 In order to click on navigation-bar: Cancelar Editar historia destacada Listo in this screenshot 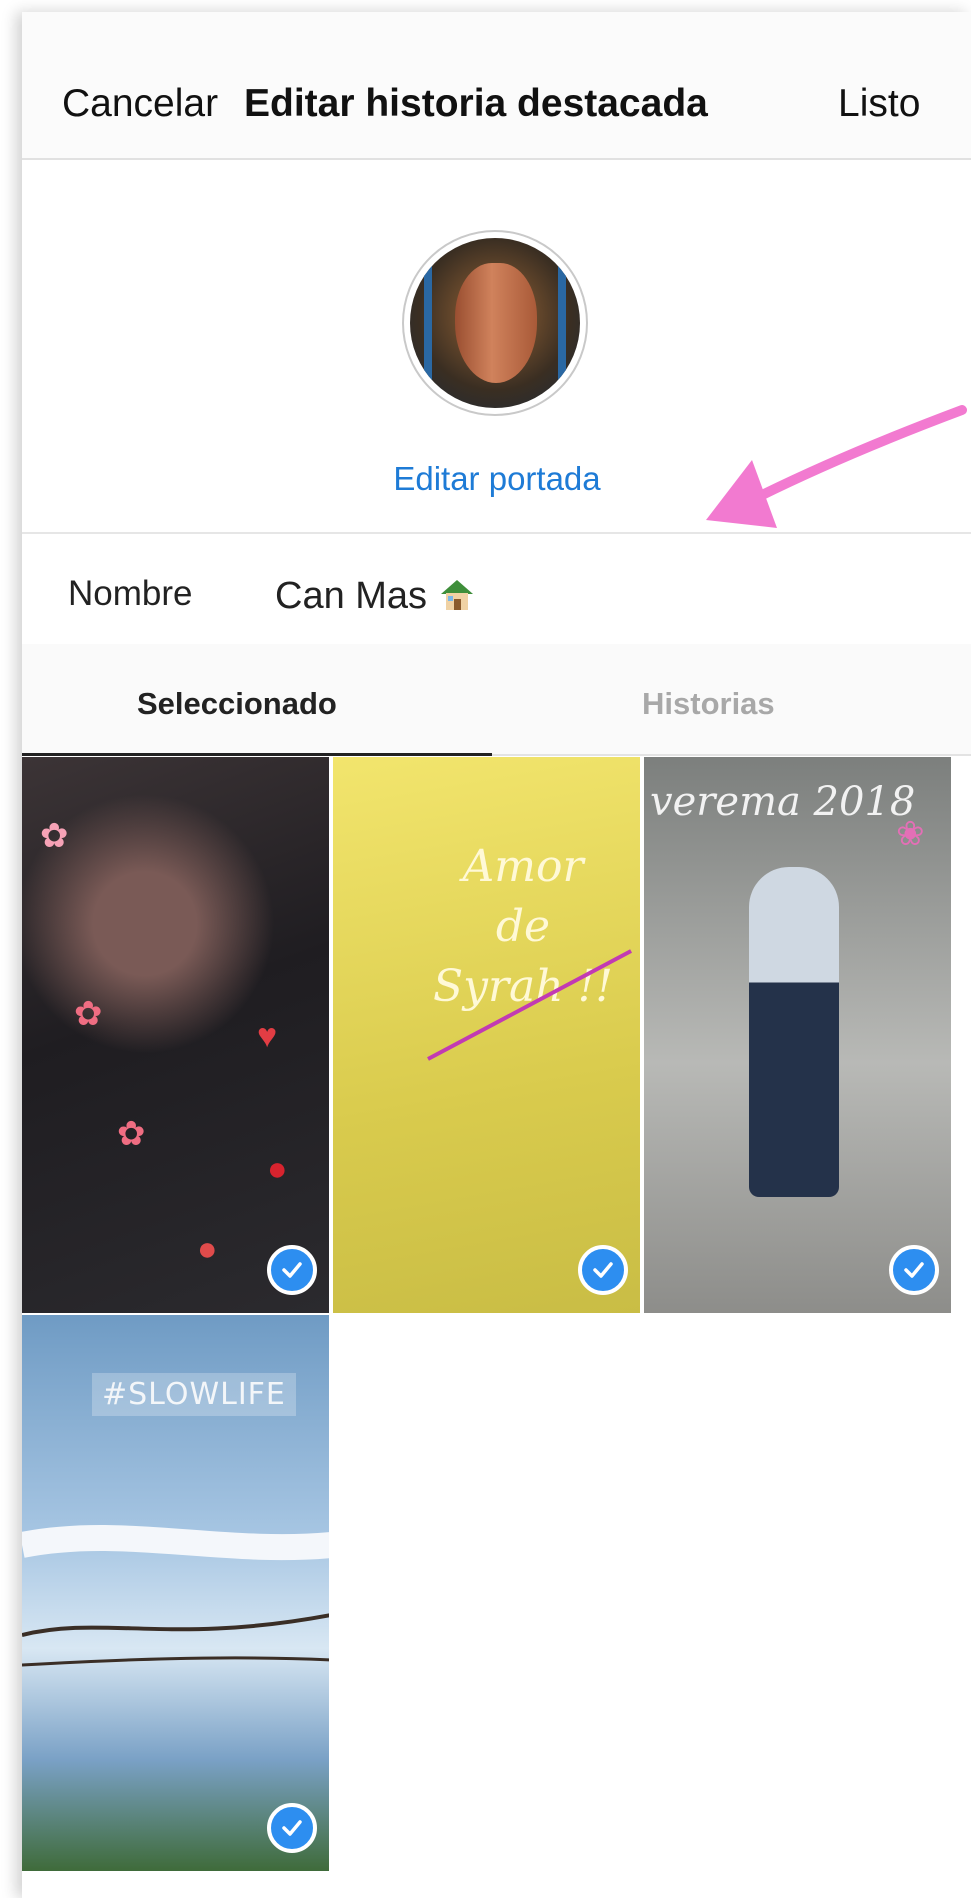, I will do `click(496, 86)`.